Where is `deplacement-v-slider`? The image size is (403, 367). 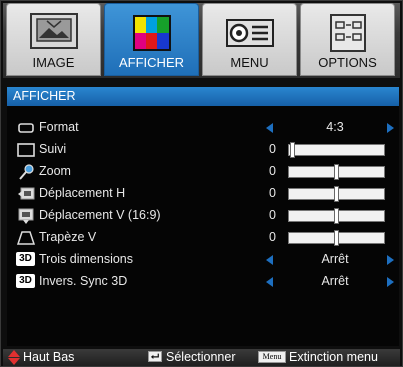
deplacement-v-slider is located at coordinates (336, 216).